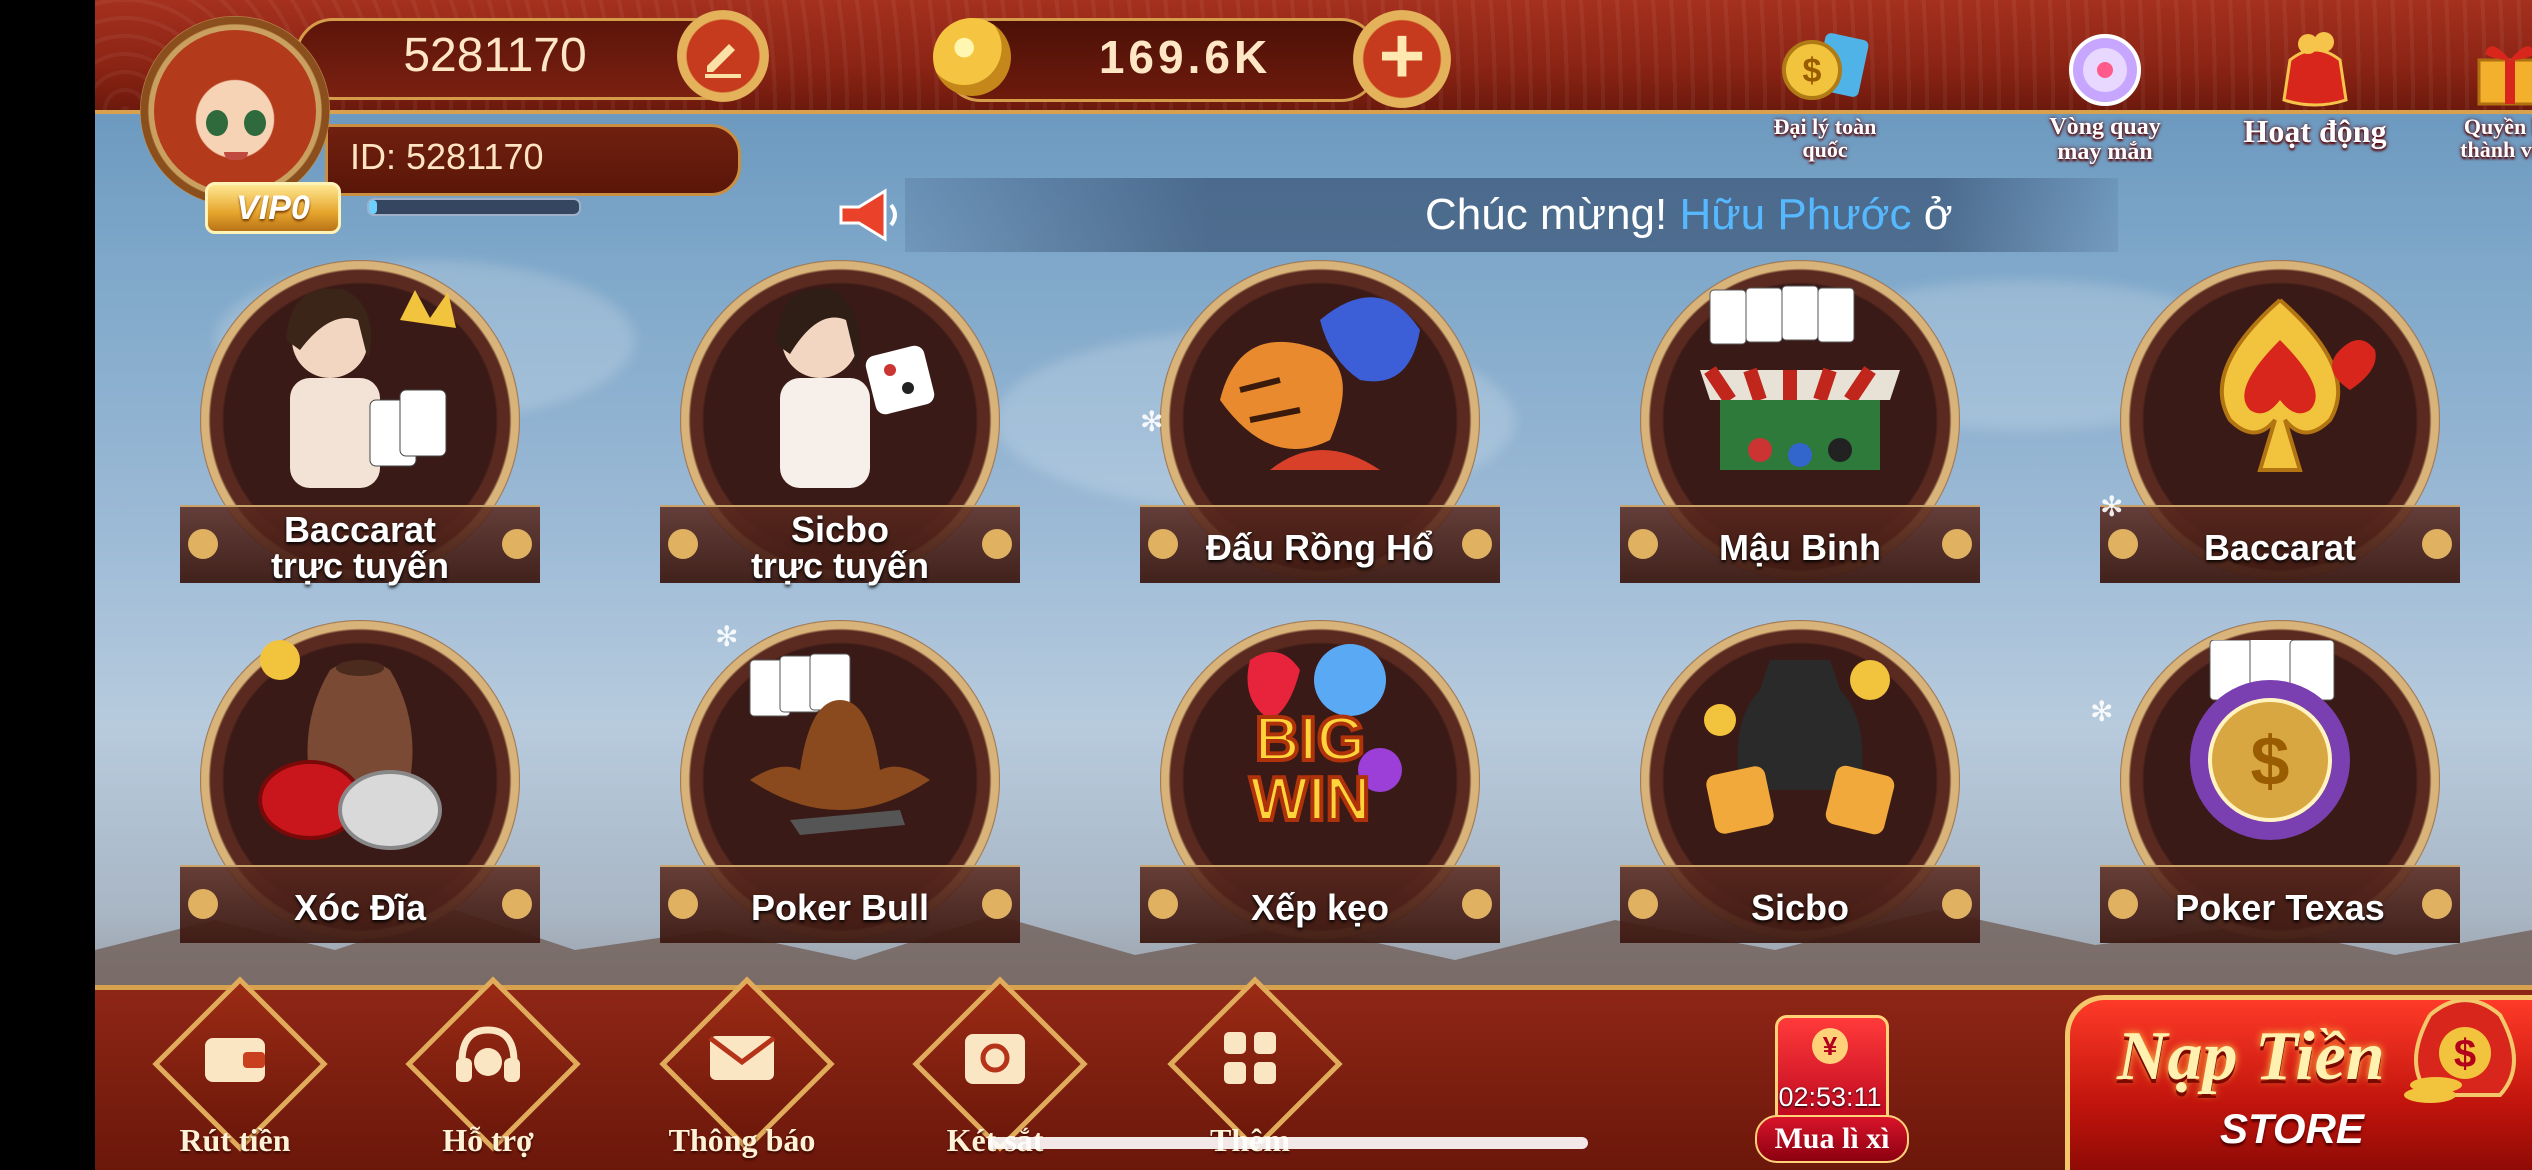 Image resolution: width=2532 pixels, height=1170 pixels. I want to click on avatar, so click(235, 111).